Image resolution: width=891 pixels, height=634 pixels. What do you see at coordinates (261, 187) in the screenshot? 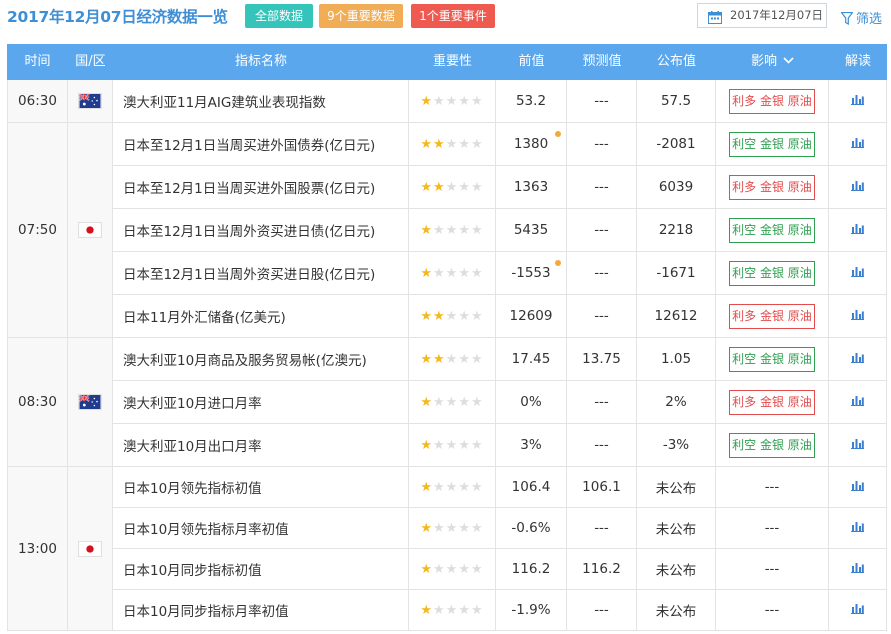
I see `indicator-name: 日本至12月1日当周买进外国股票(亿日元)` at bounding box center [261, 187].